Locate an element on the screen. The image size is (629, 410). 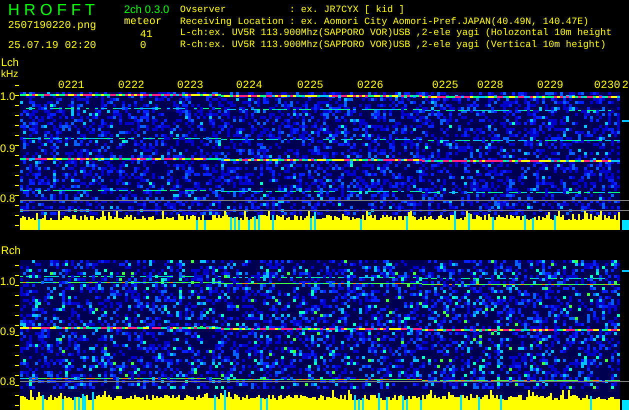
time-label: 0224 is located at coordinates (249, 86).